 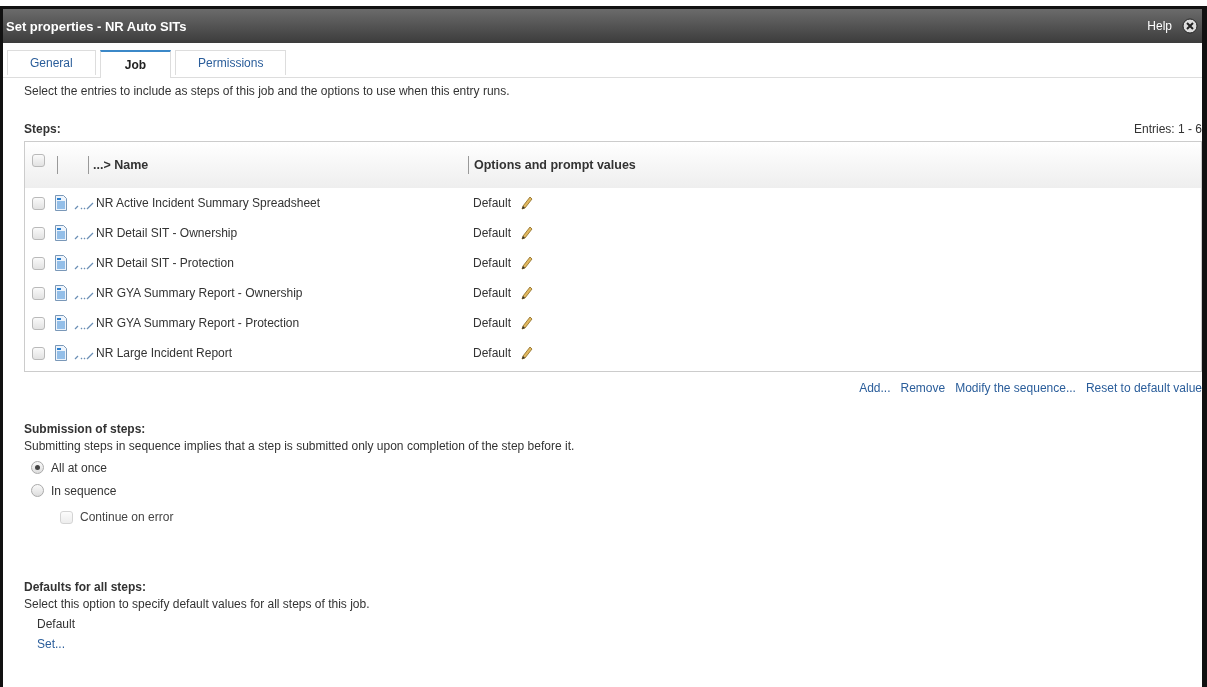 I want to click on column-header: Options and prompt values, so click(x=555, y=165).